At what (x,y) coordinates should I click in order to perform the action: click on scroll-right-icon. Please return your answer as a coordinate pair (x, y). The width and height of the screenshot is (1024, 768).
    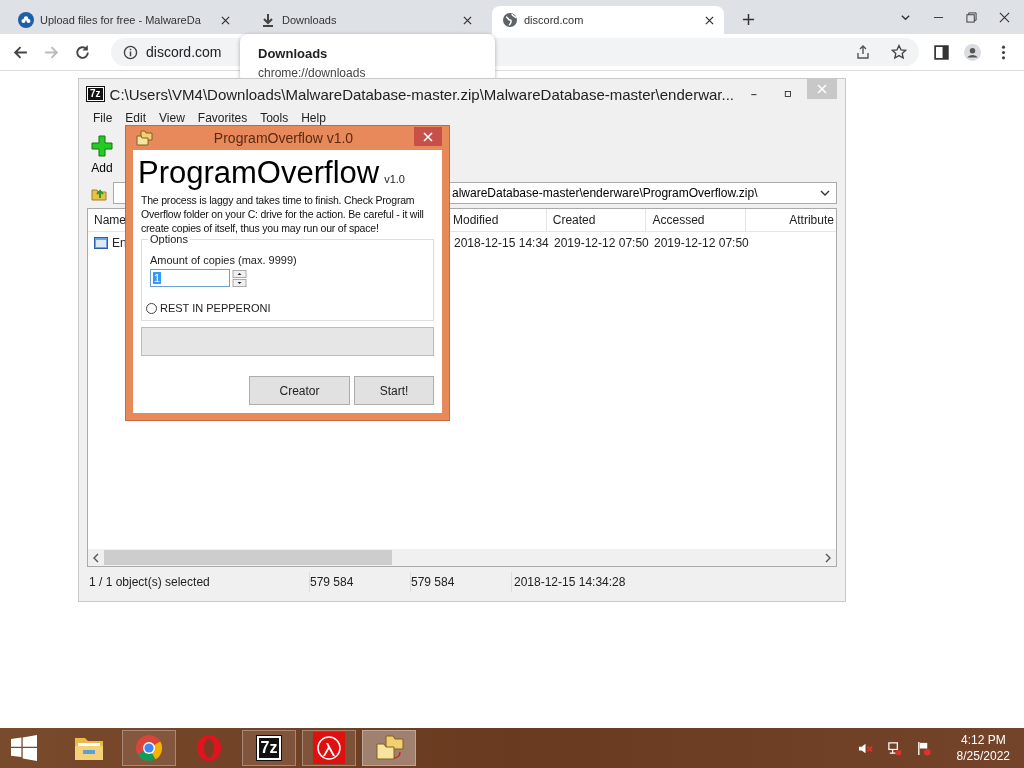
    Looking at the image, I should click on (828, 557).